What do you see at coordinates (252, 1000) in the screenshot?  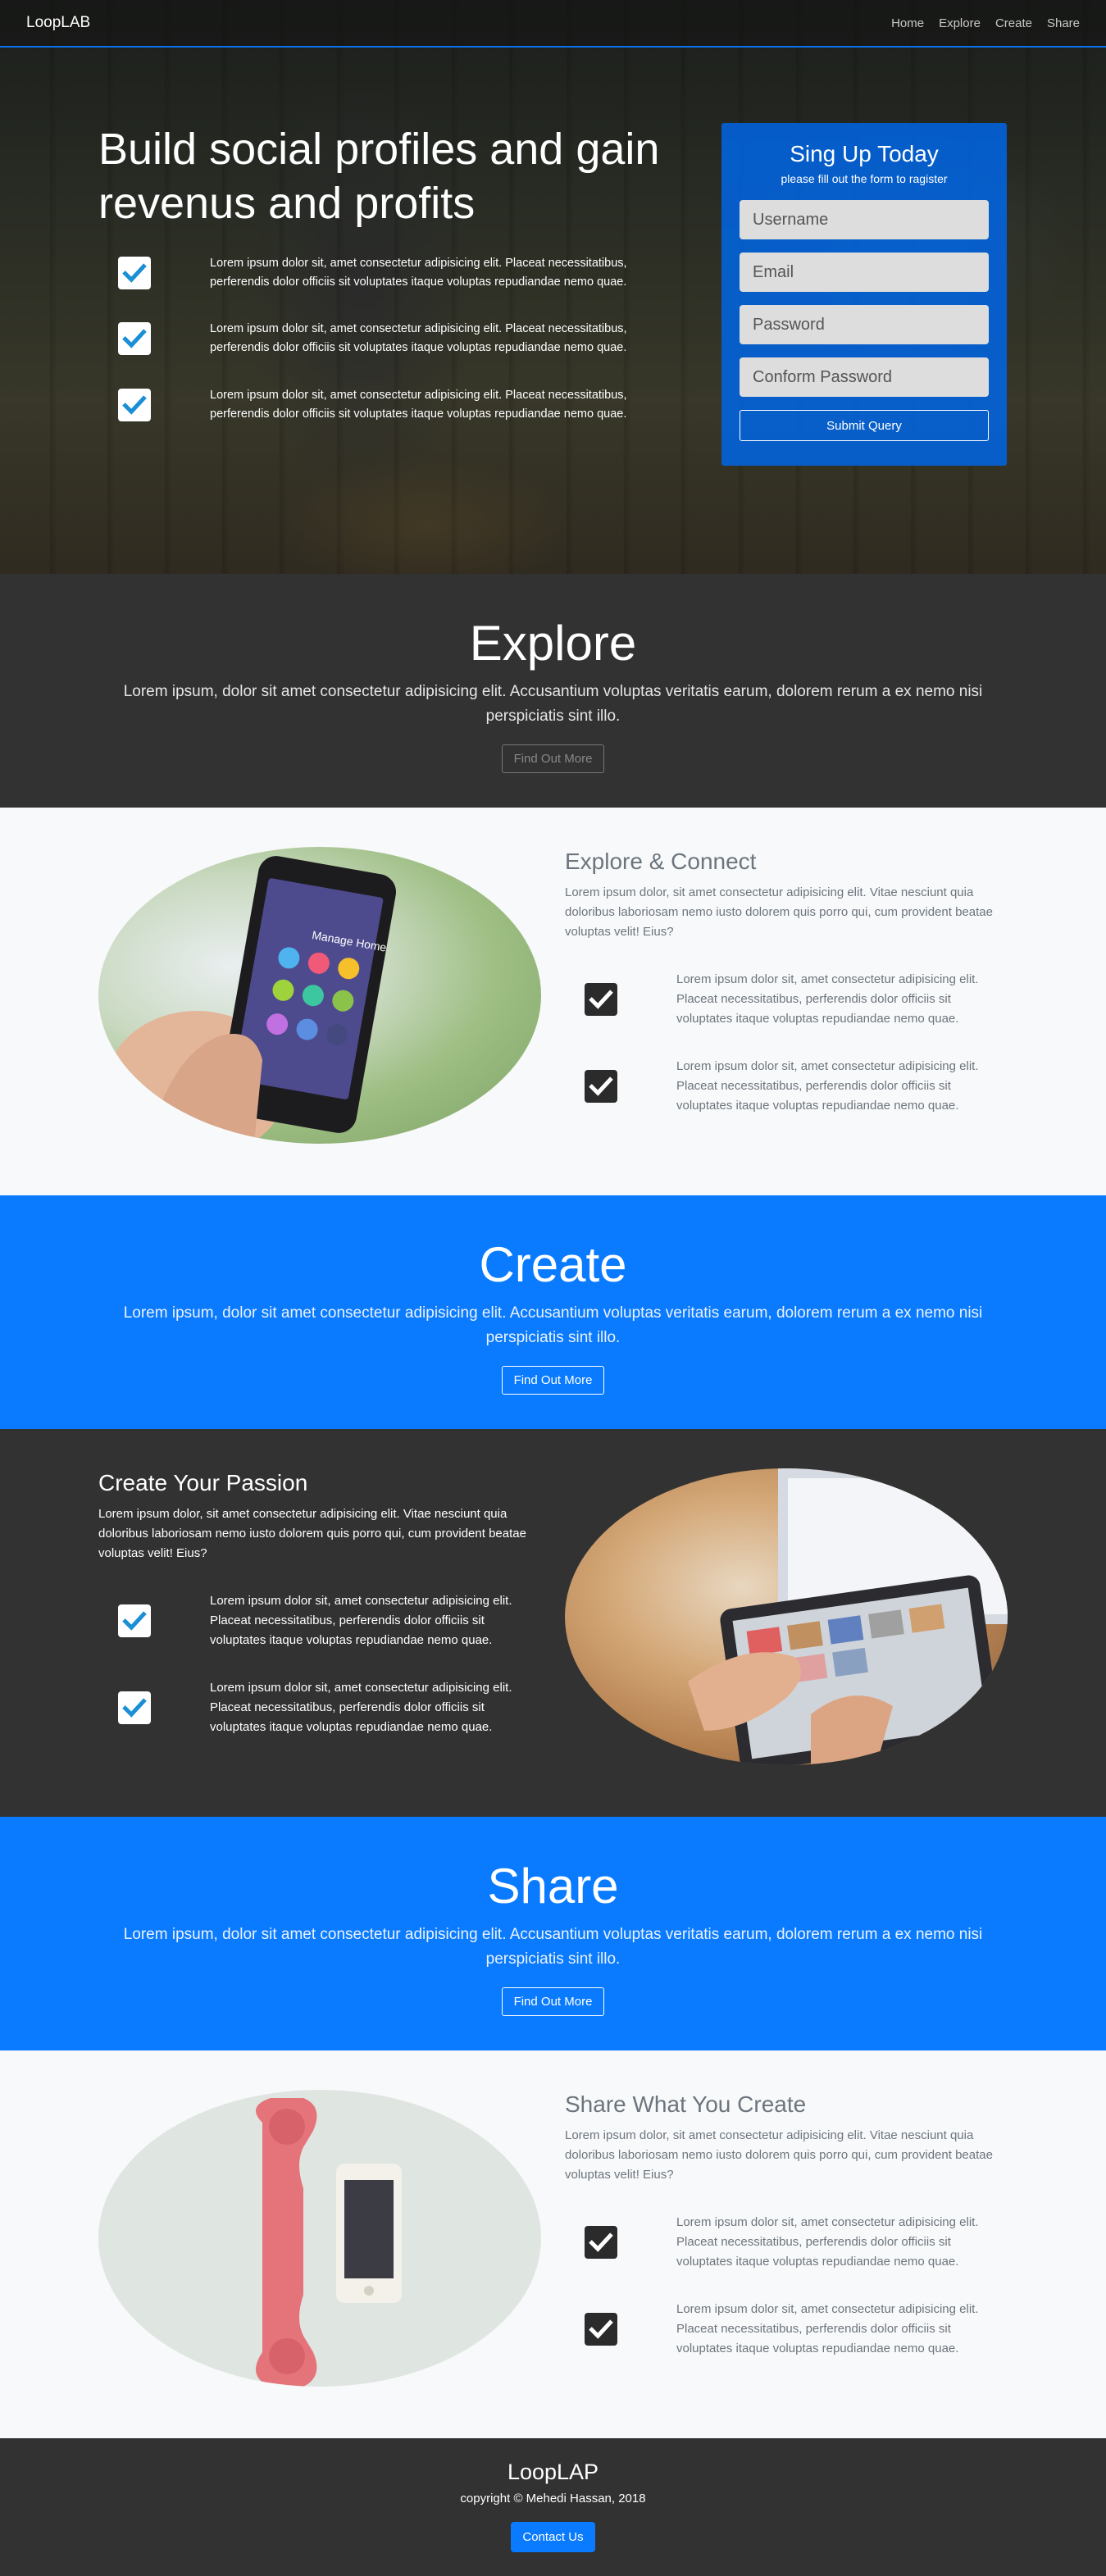 I see `phone-illustration: Manage Home` at bounding box center [252, 1000].